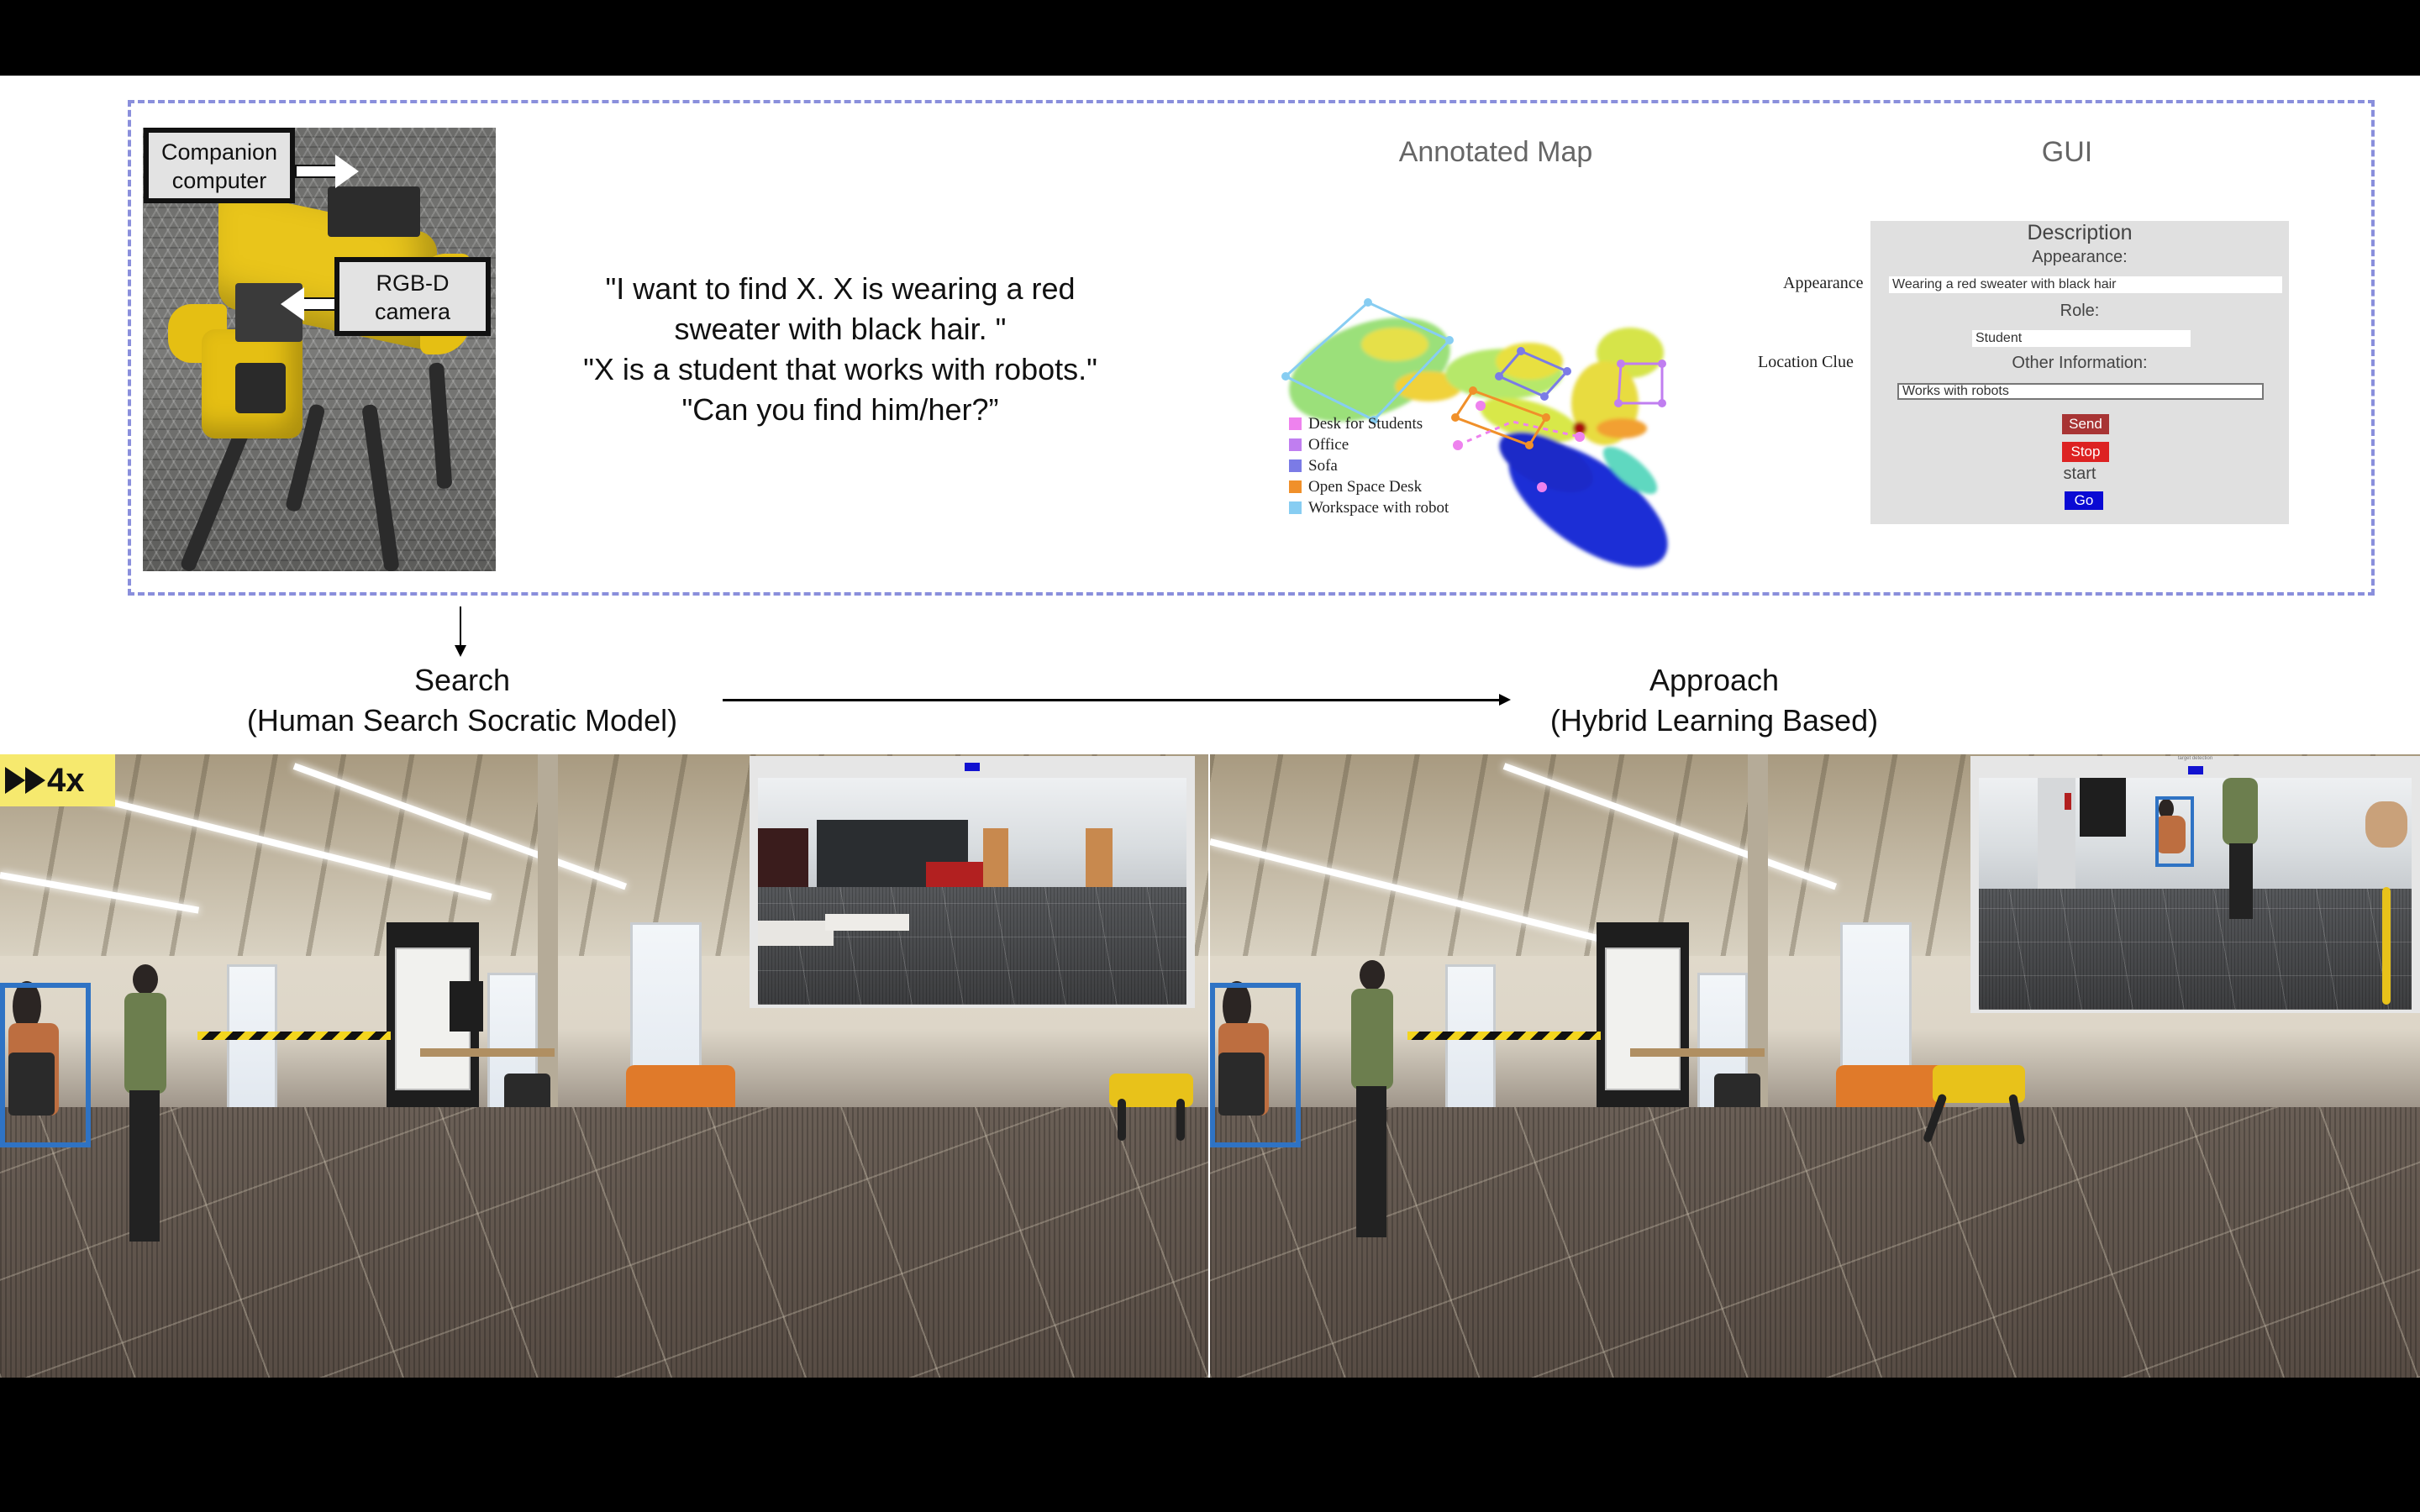  Describe the element at coordinates (1369, 444) in the screenshot. I see `legend-item: Office` at that location.